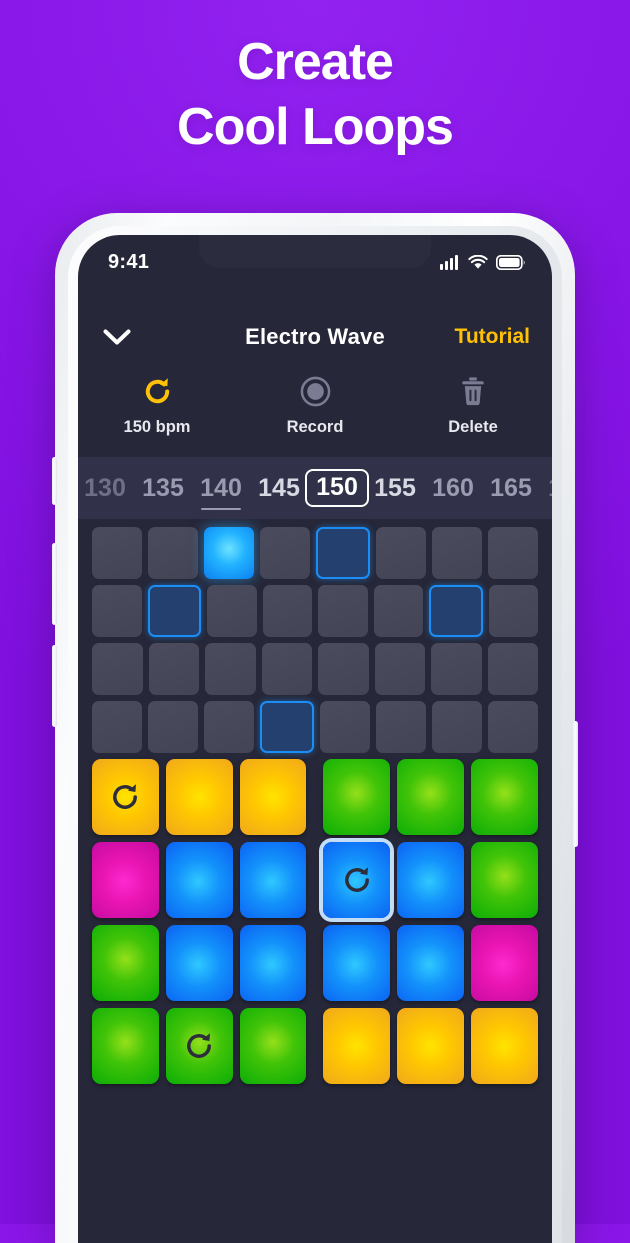 Image resolution: width=630 pixels, height=1243 pixels. I want to click on sequencer-cell-r2-c3, so click(232, 611).